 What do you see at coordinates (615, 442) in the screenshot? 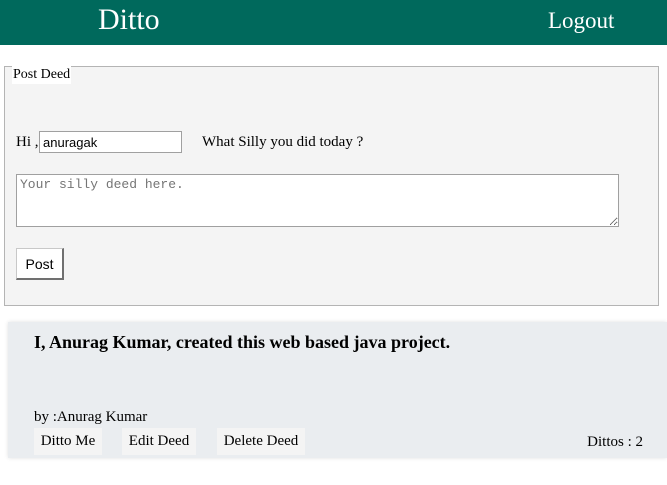
I see `dittos-count: Dittos : 2` at bounding box center [615, 442].